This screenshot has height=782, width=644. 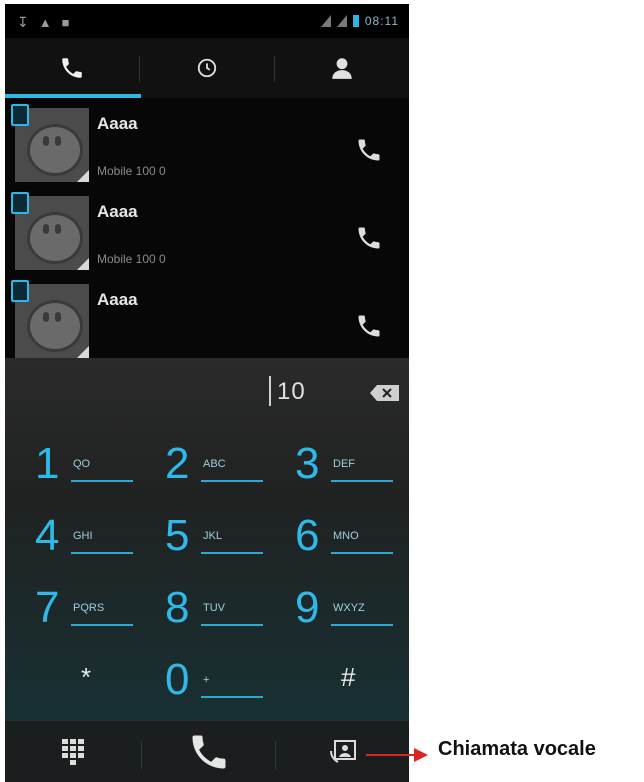 I want to click on key-letters: QO, so click(x=82, y=464).